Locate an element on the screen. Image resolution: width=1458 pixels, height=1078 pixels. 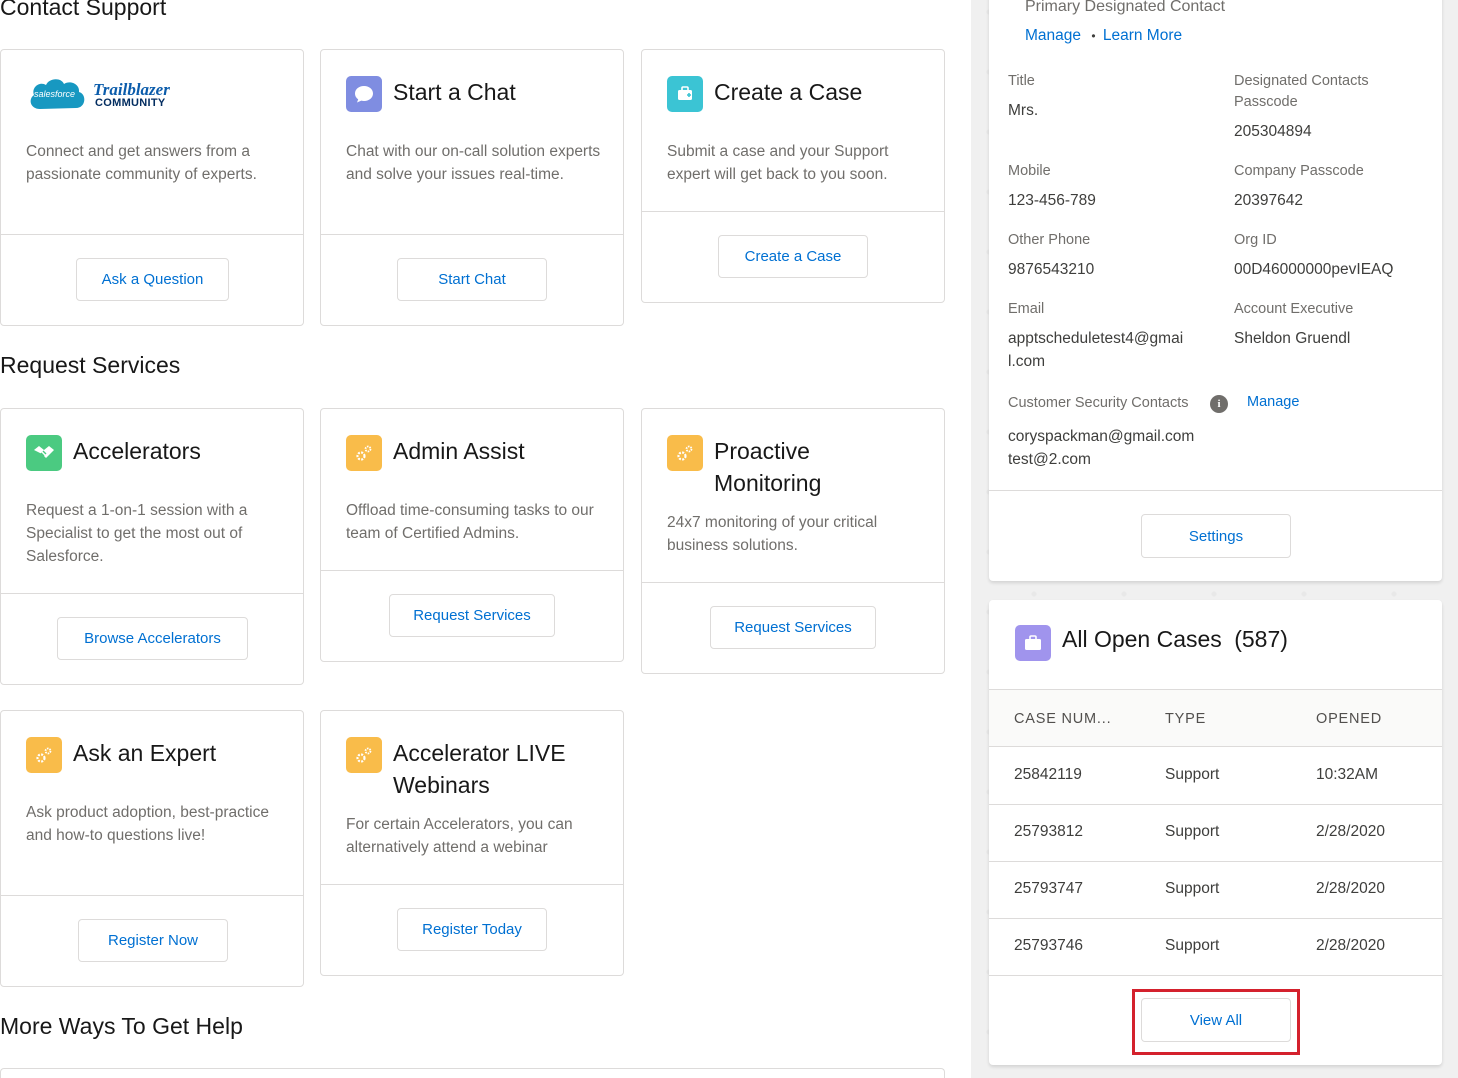
manage-link: Manage is located at coordinates (1053, 35).